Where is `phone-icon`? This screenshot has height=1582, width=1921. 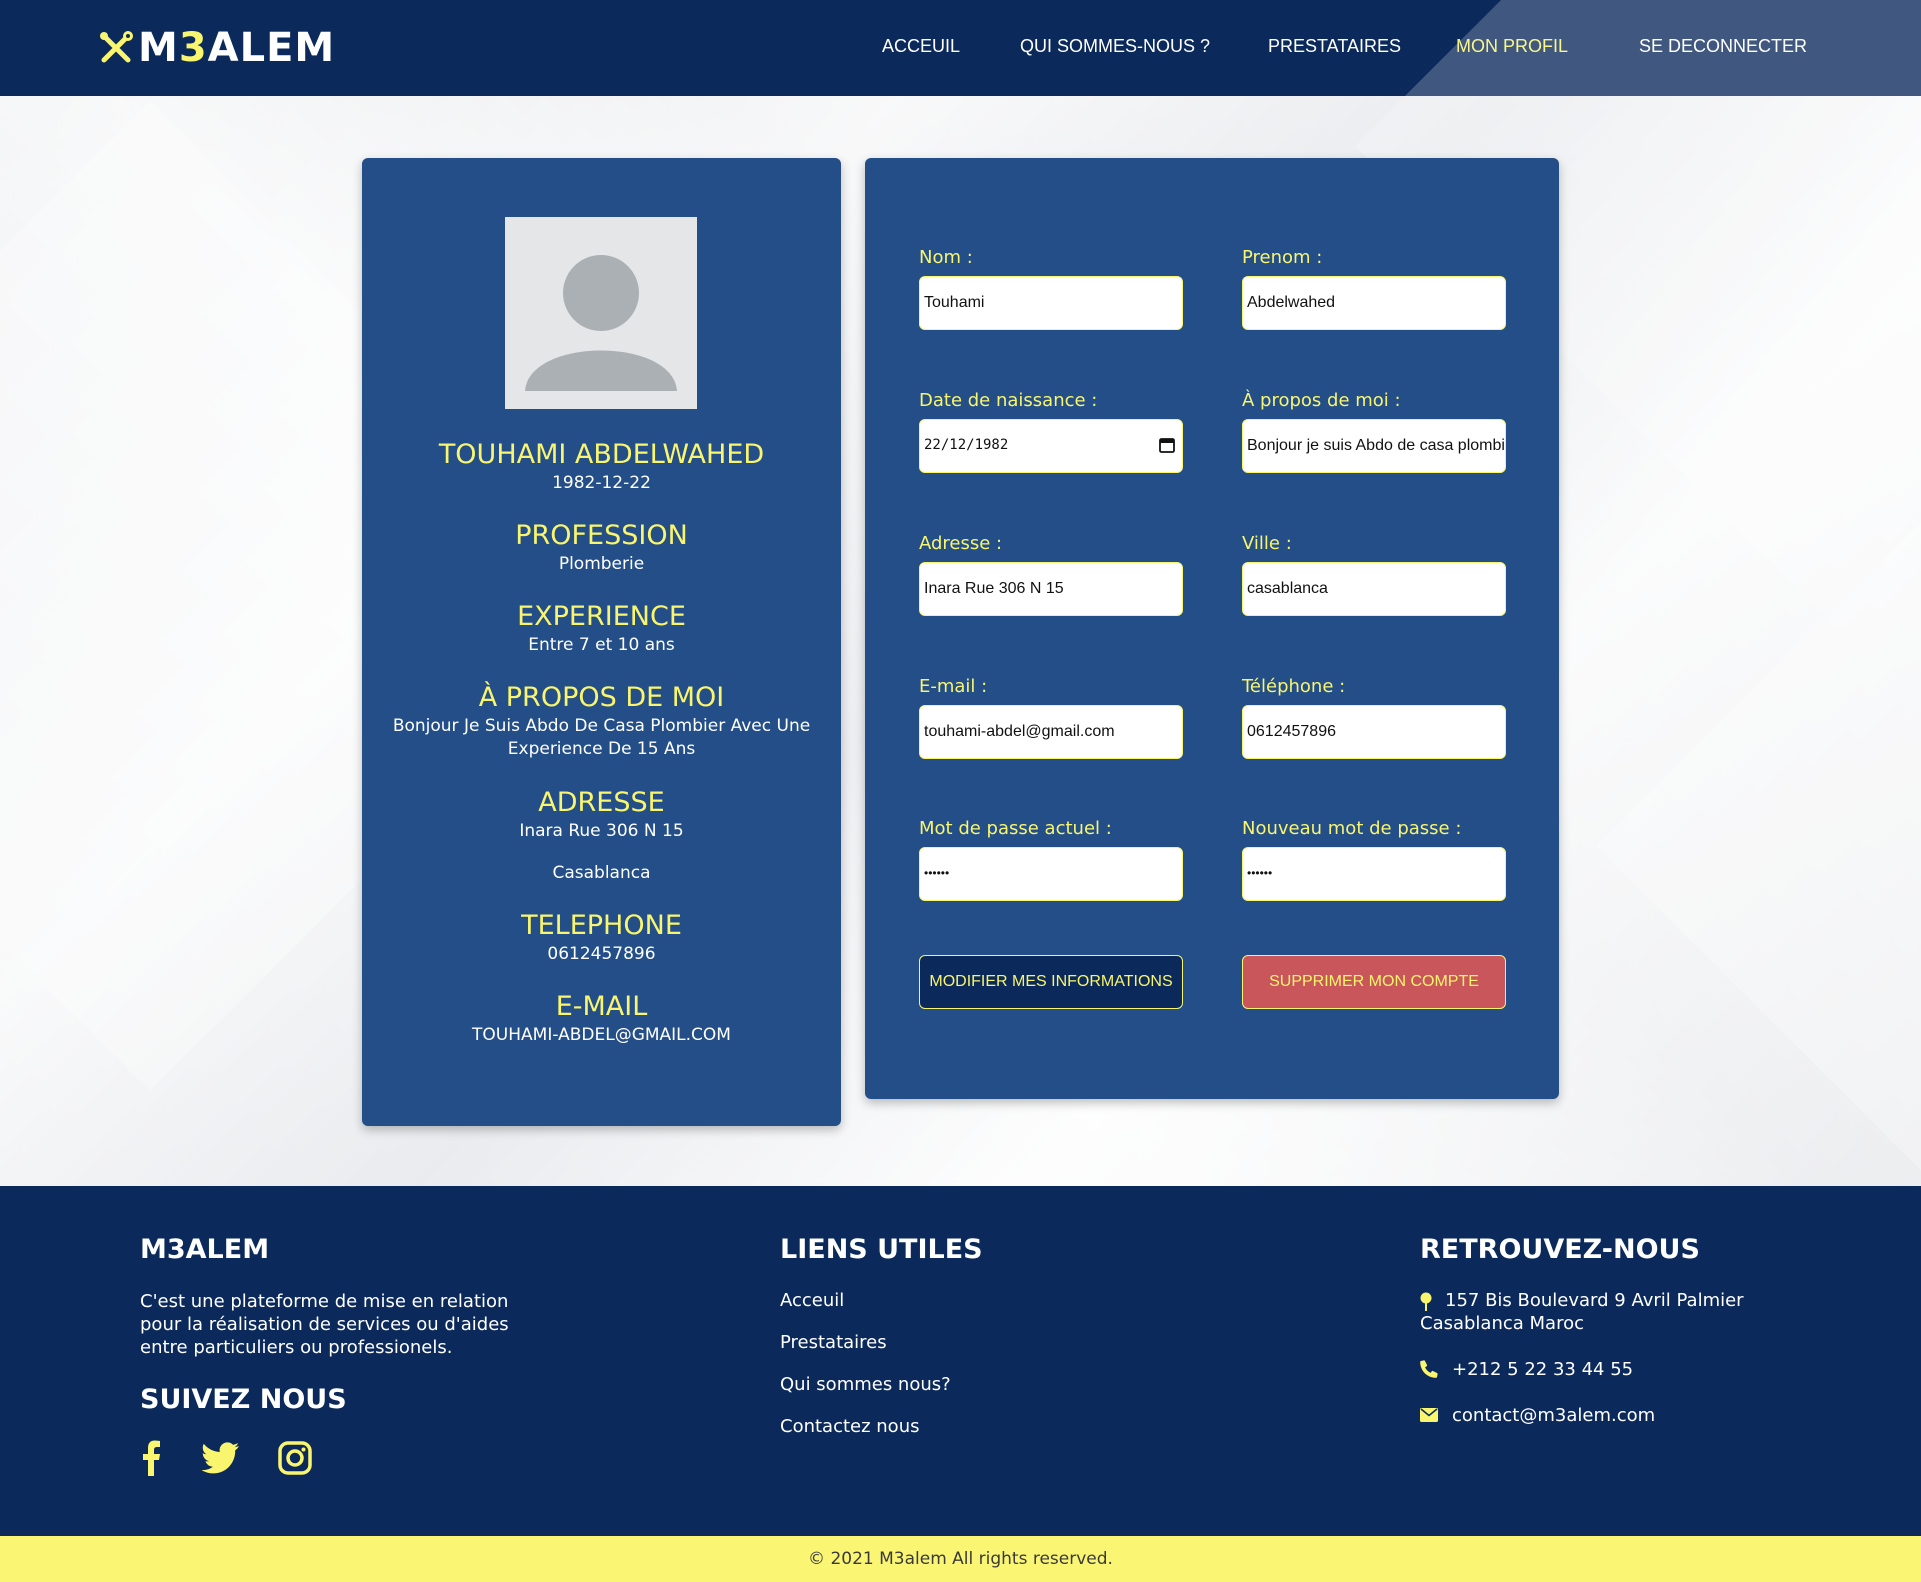
phone-icon is located at coordinates (1429, 1369).